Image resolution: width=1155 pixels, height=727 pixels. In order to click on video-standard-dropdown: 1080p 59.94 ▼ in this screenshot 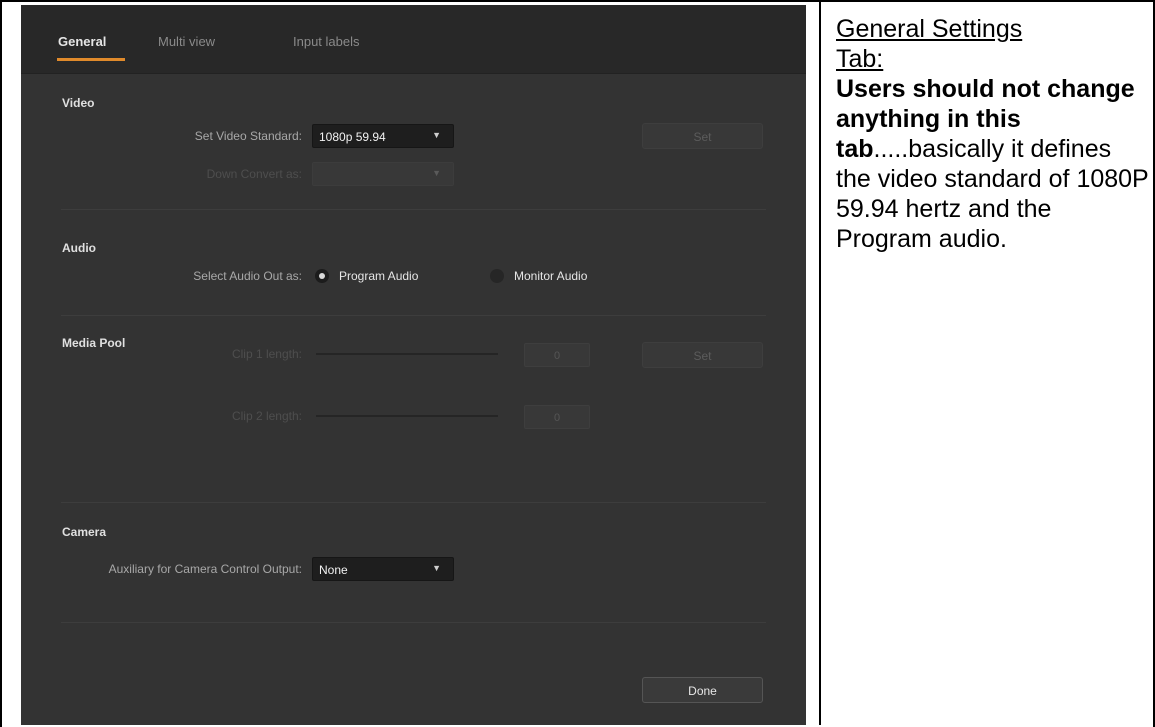, I will do `click(383, 136)`.